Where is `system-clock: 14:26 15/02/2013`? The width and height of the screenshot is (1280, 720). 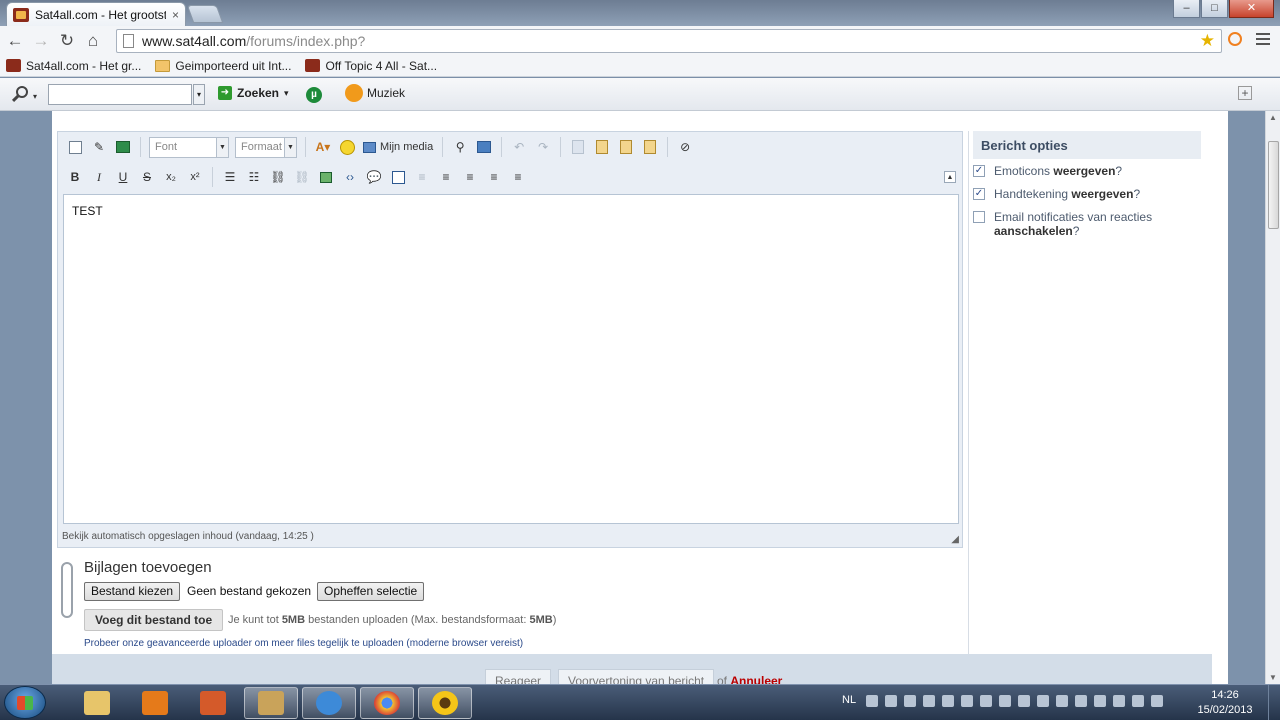
system-clock: 14:26 15/02/2013 is located at coordinates (1225, 703).